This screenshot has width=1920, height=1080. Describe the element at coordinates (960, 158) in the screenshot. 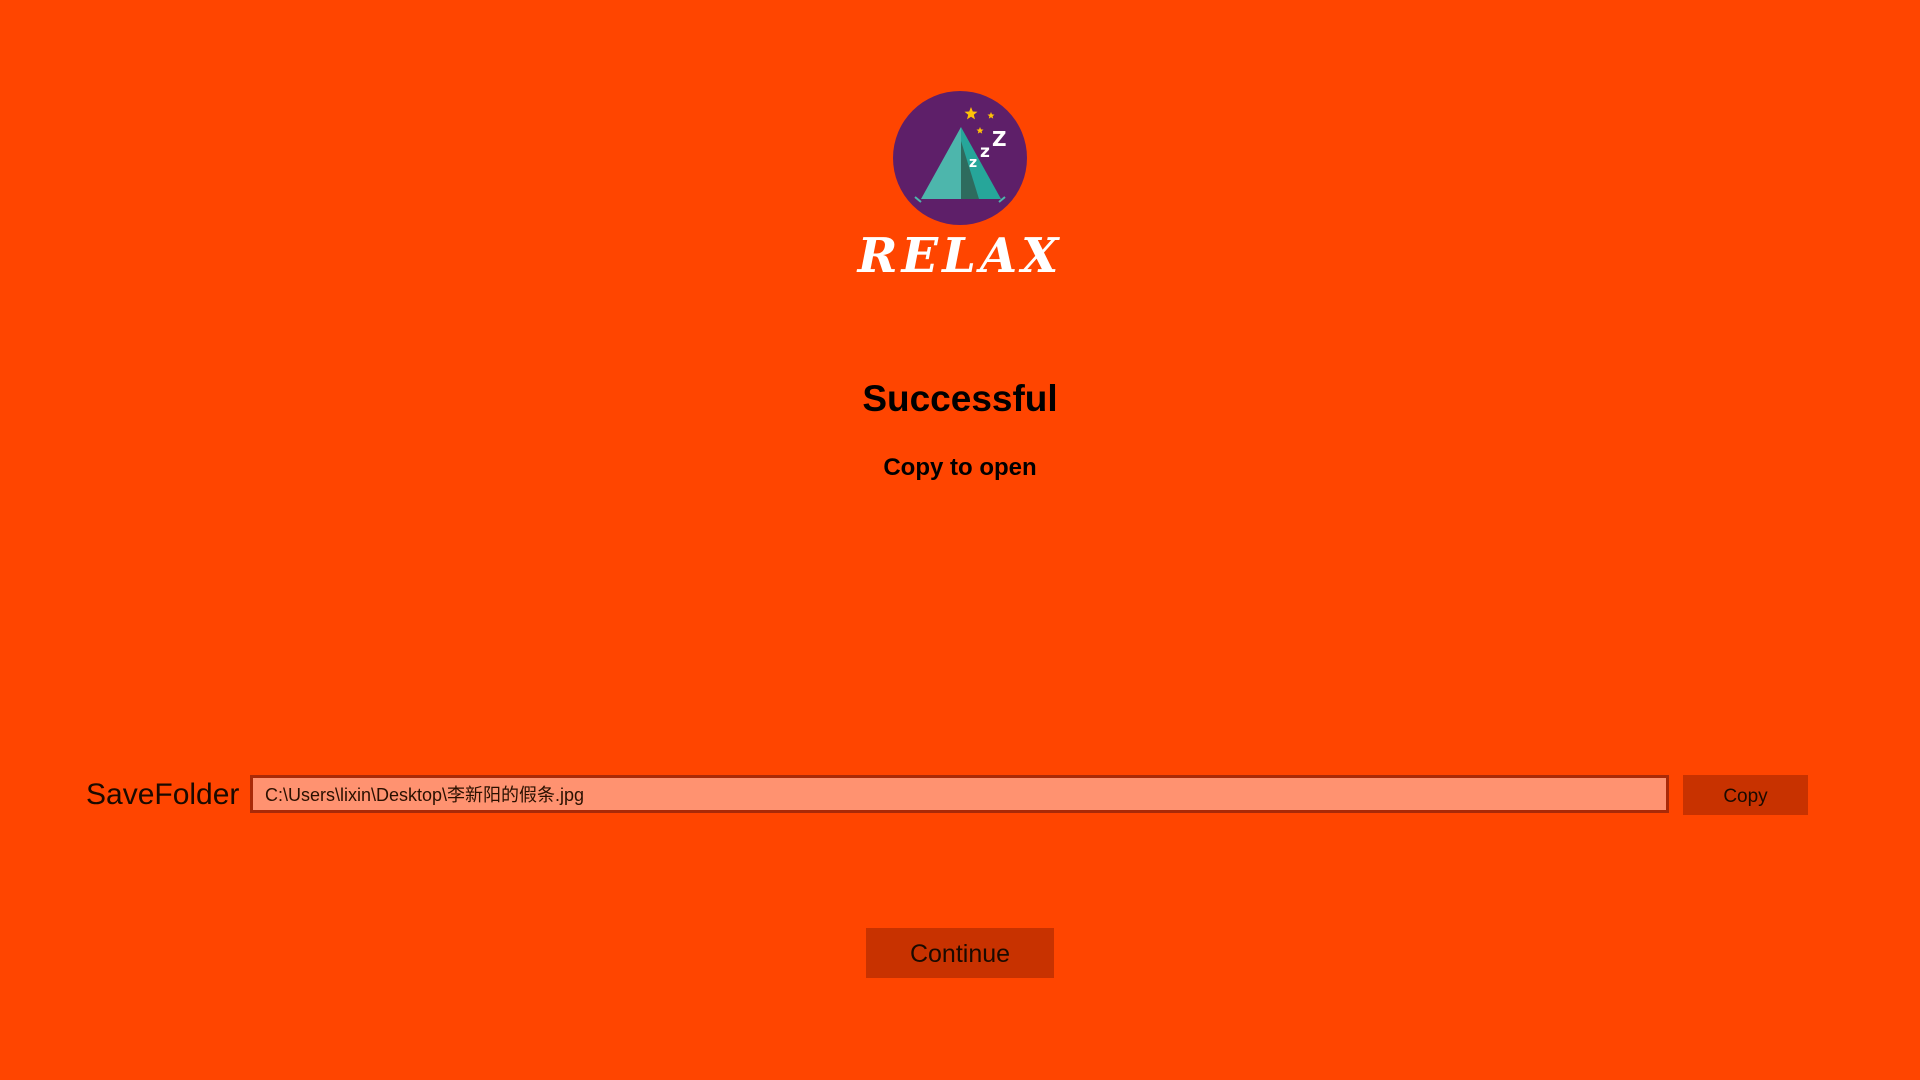

I see `sleeping-tent-logo-icon: z z Z` at that location.